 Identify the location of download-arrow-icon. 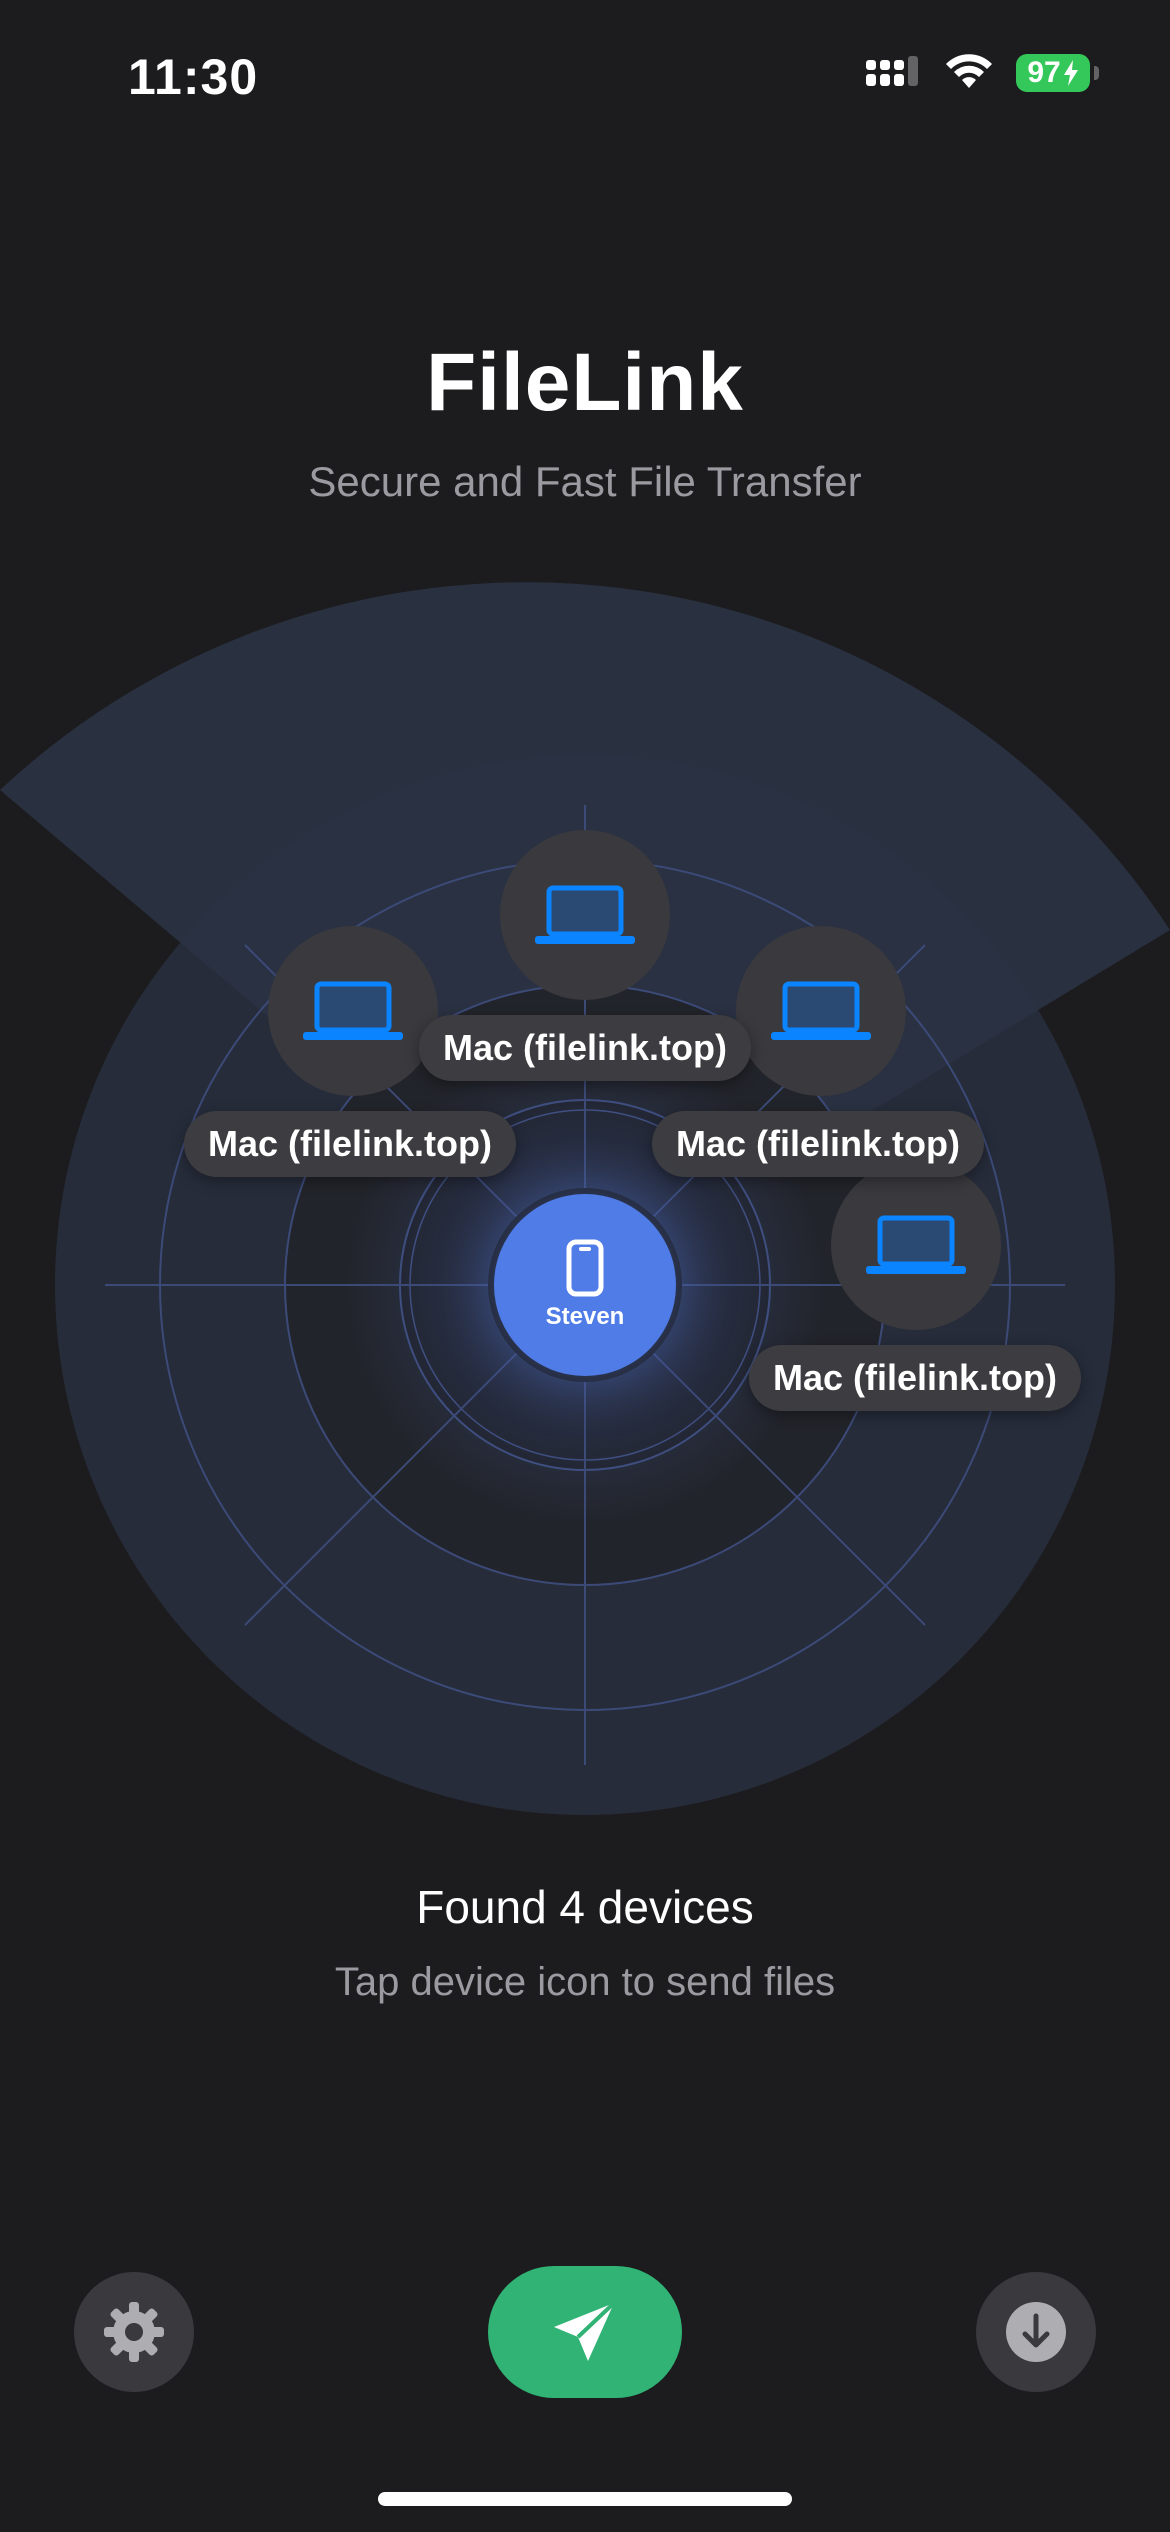
(1036, 2332).